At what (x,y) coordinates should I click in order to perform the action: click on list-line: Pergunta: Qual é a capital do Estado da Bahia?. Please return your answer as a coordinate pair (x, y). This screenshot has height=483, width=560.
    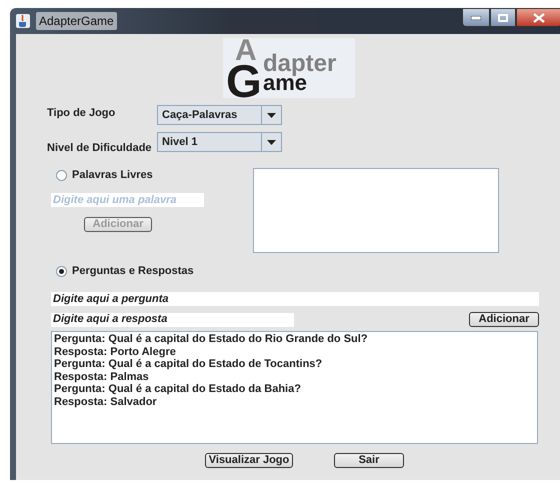
    Looking at the image, I should click on (177, 389).